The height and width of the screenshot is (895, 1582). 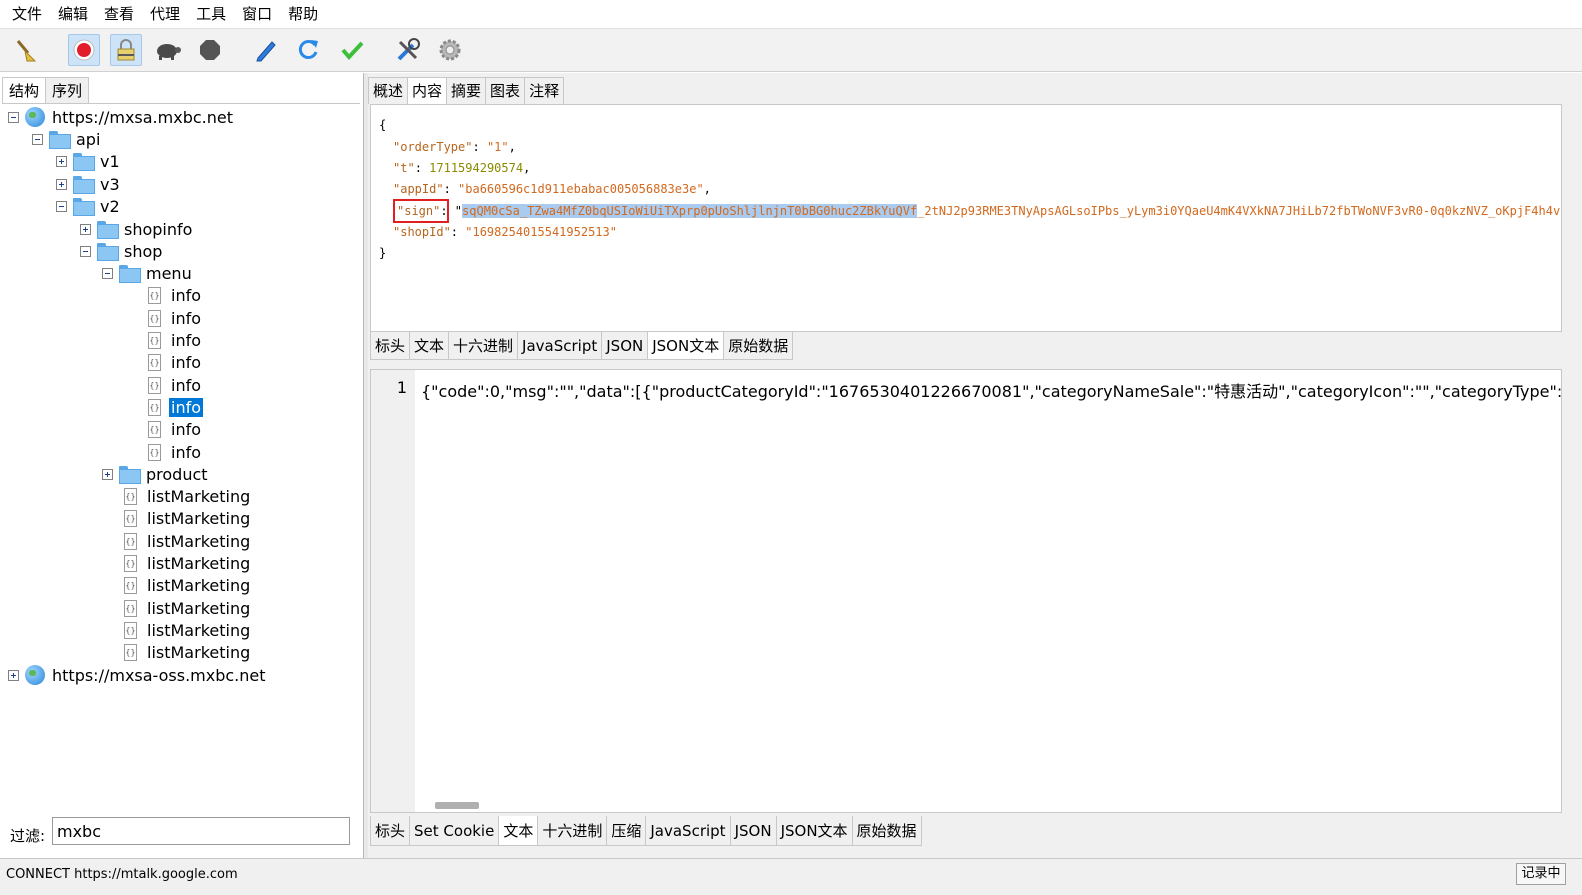 I want to click on menu-tools: 工具, so click(x=211, y=14).